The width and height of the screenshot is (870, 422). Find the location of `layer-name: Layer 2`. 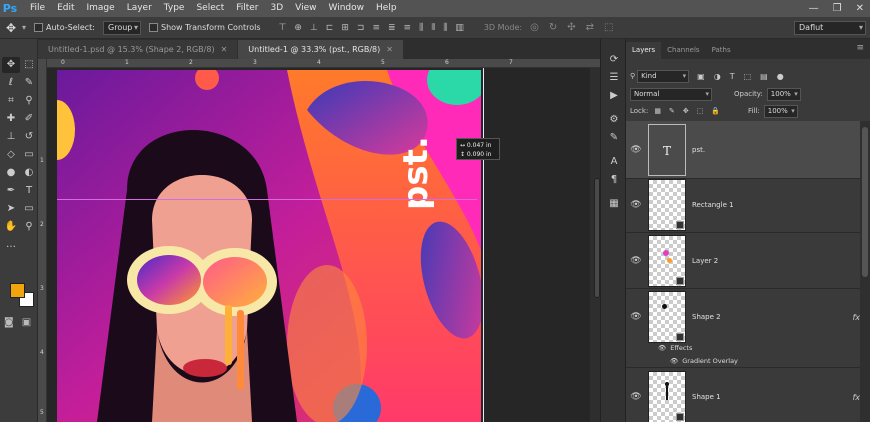

layer-name: Layer 2 is located at coordinates (705, 261).